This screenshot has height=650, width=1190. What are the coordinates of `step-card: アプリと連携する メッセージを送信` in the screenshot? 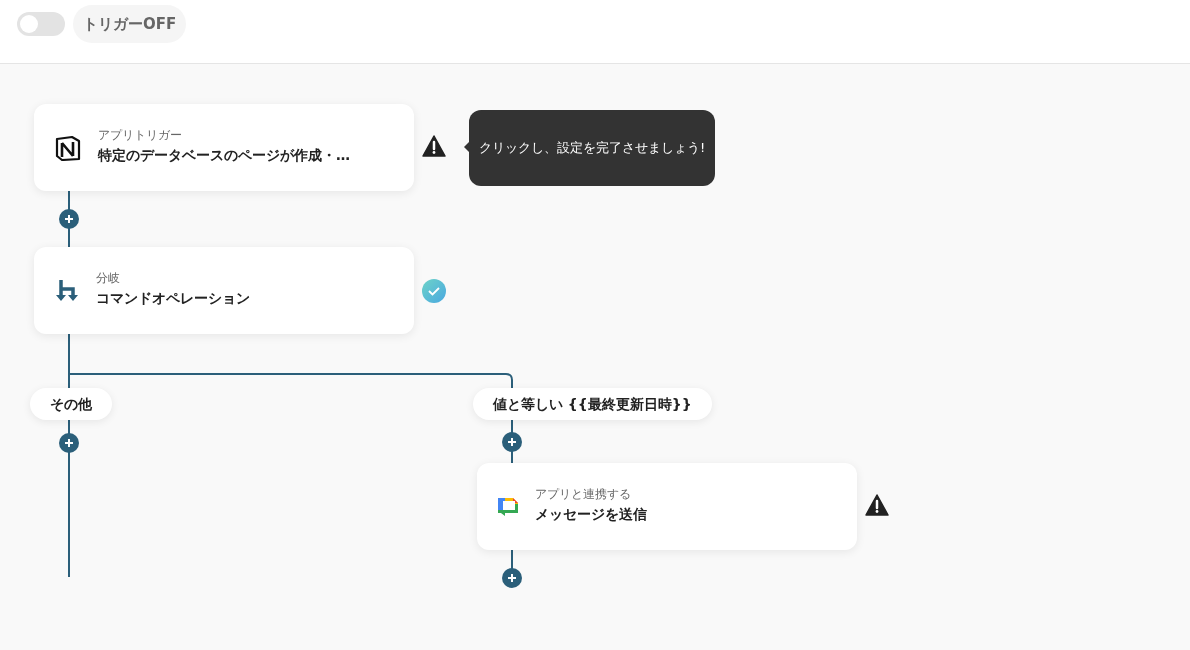 It's located at (667, 506).